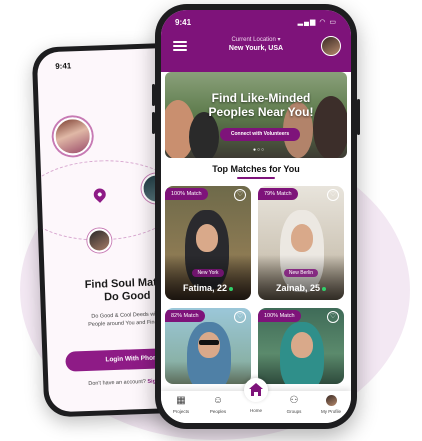  What do you see at coordinates (208, 273) in the screenshot?
I see `city-label: New York` at bounding box center [208, 273].